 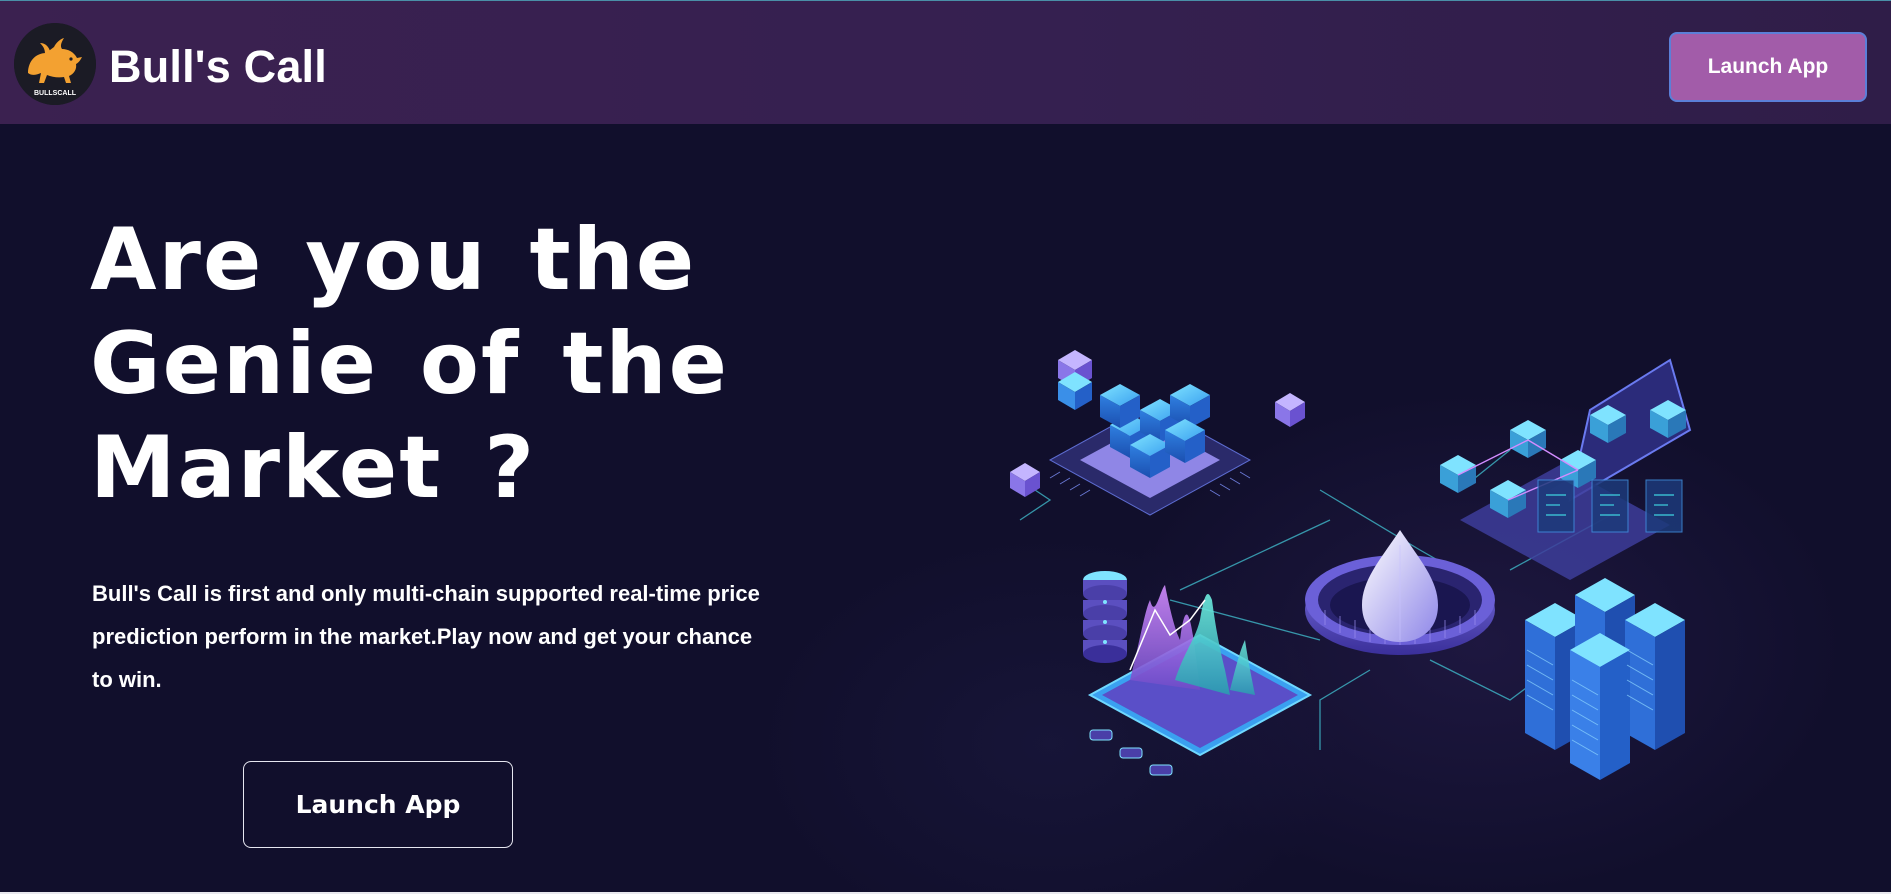 I want to click on hero-headline: Are you the Genie of the Market ?, so click(x=409, y=364).